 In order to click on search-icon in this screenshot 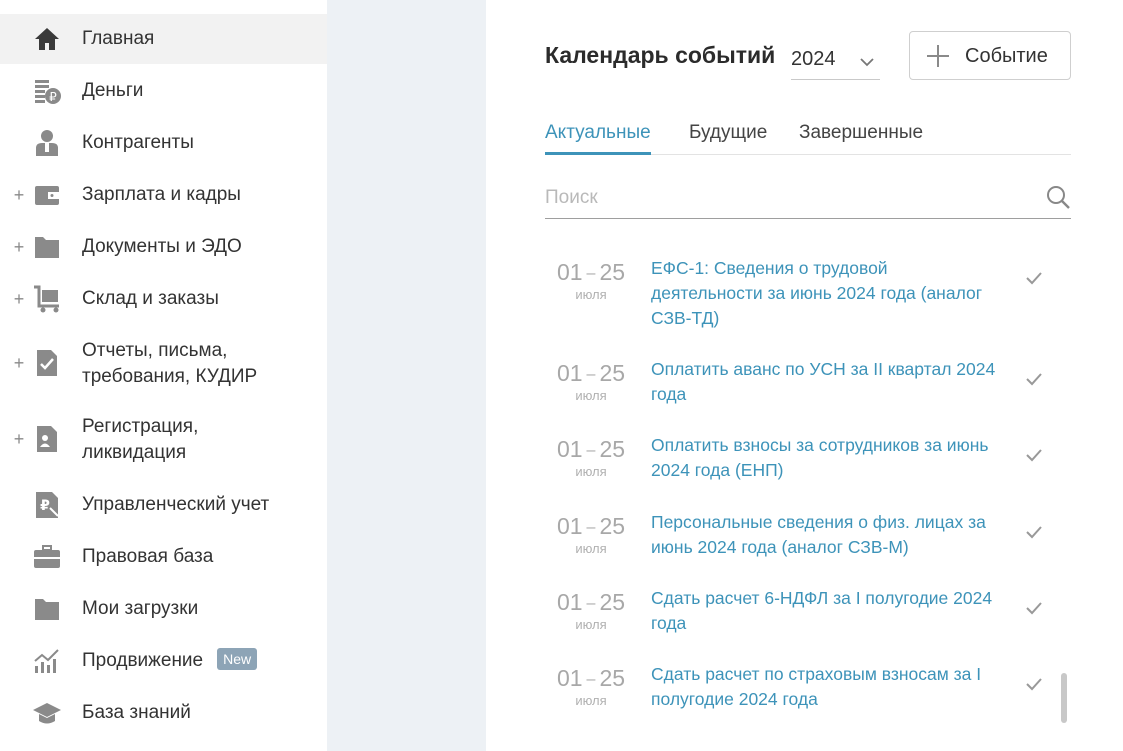, I will do `click(1058, 199)`.